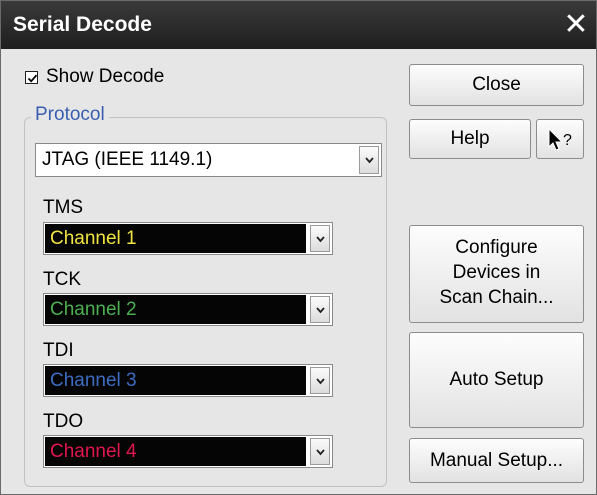  I want to click on show-decode-checkbox, so click(31, 77).